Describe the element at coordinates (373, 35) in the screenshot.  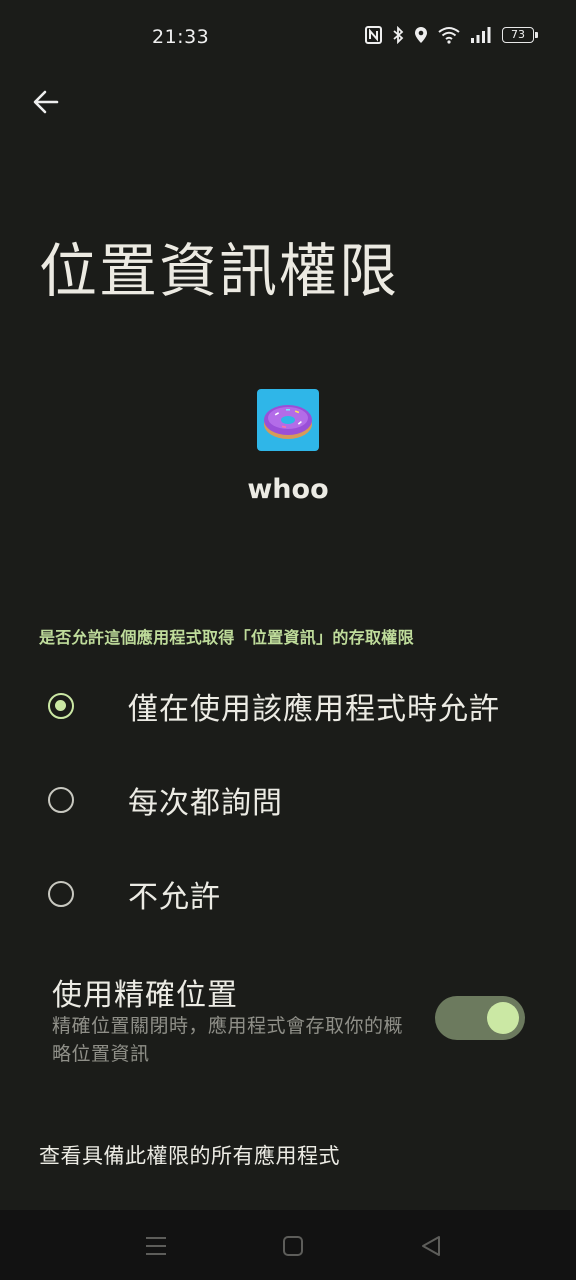
I see `nfc-icon` at that location.